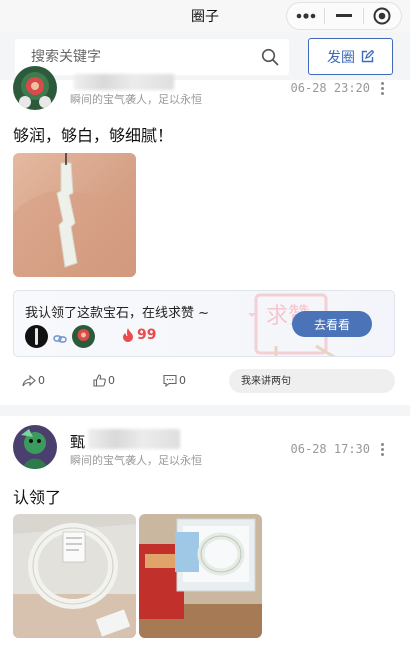 This screenshot has width=410, height=649. Describe the element at coordinates (312, 381) in the screenshot. I see `comment-input` at that location.